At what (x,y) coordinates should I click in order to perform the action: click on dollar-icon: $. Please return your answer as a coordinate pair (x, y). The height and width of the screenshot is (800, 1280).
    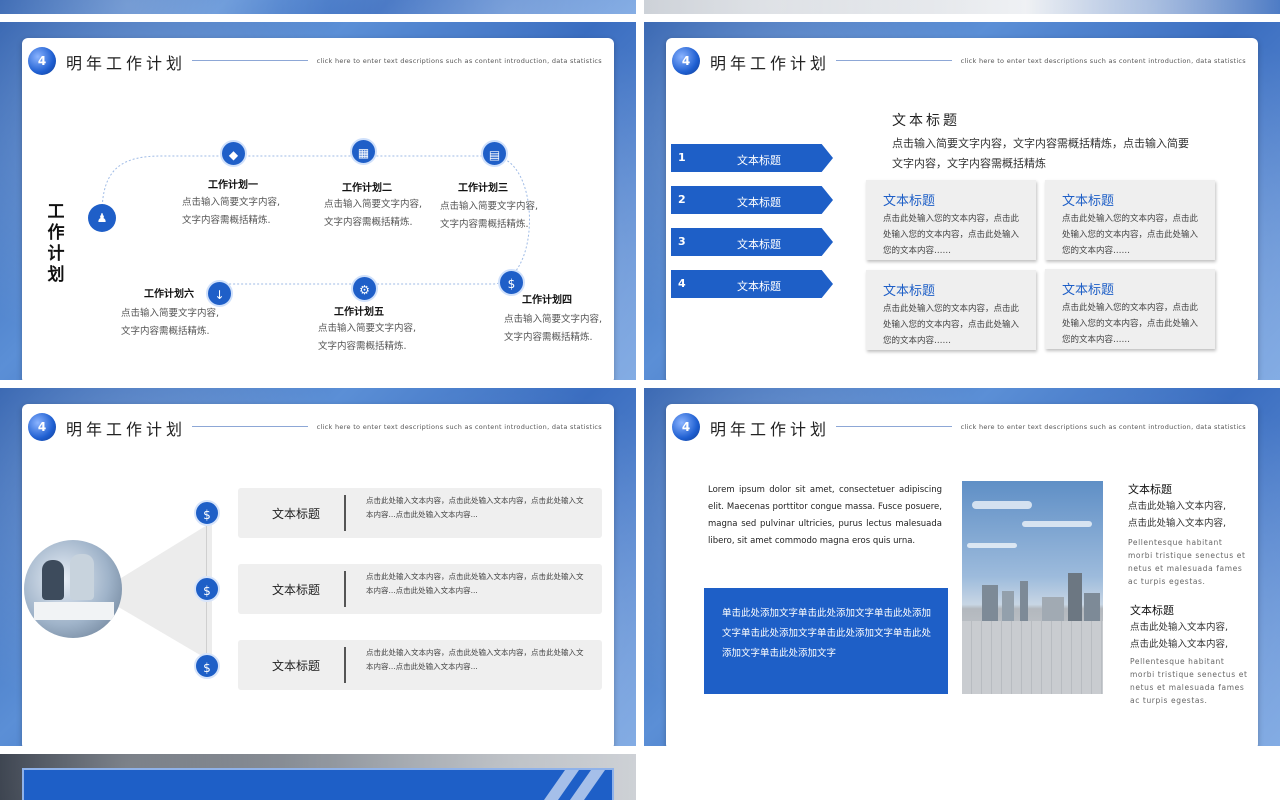
    Looking at the image, I should click on (511, 282).